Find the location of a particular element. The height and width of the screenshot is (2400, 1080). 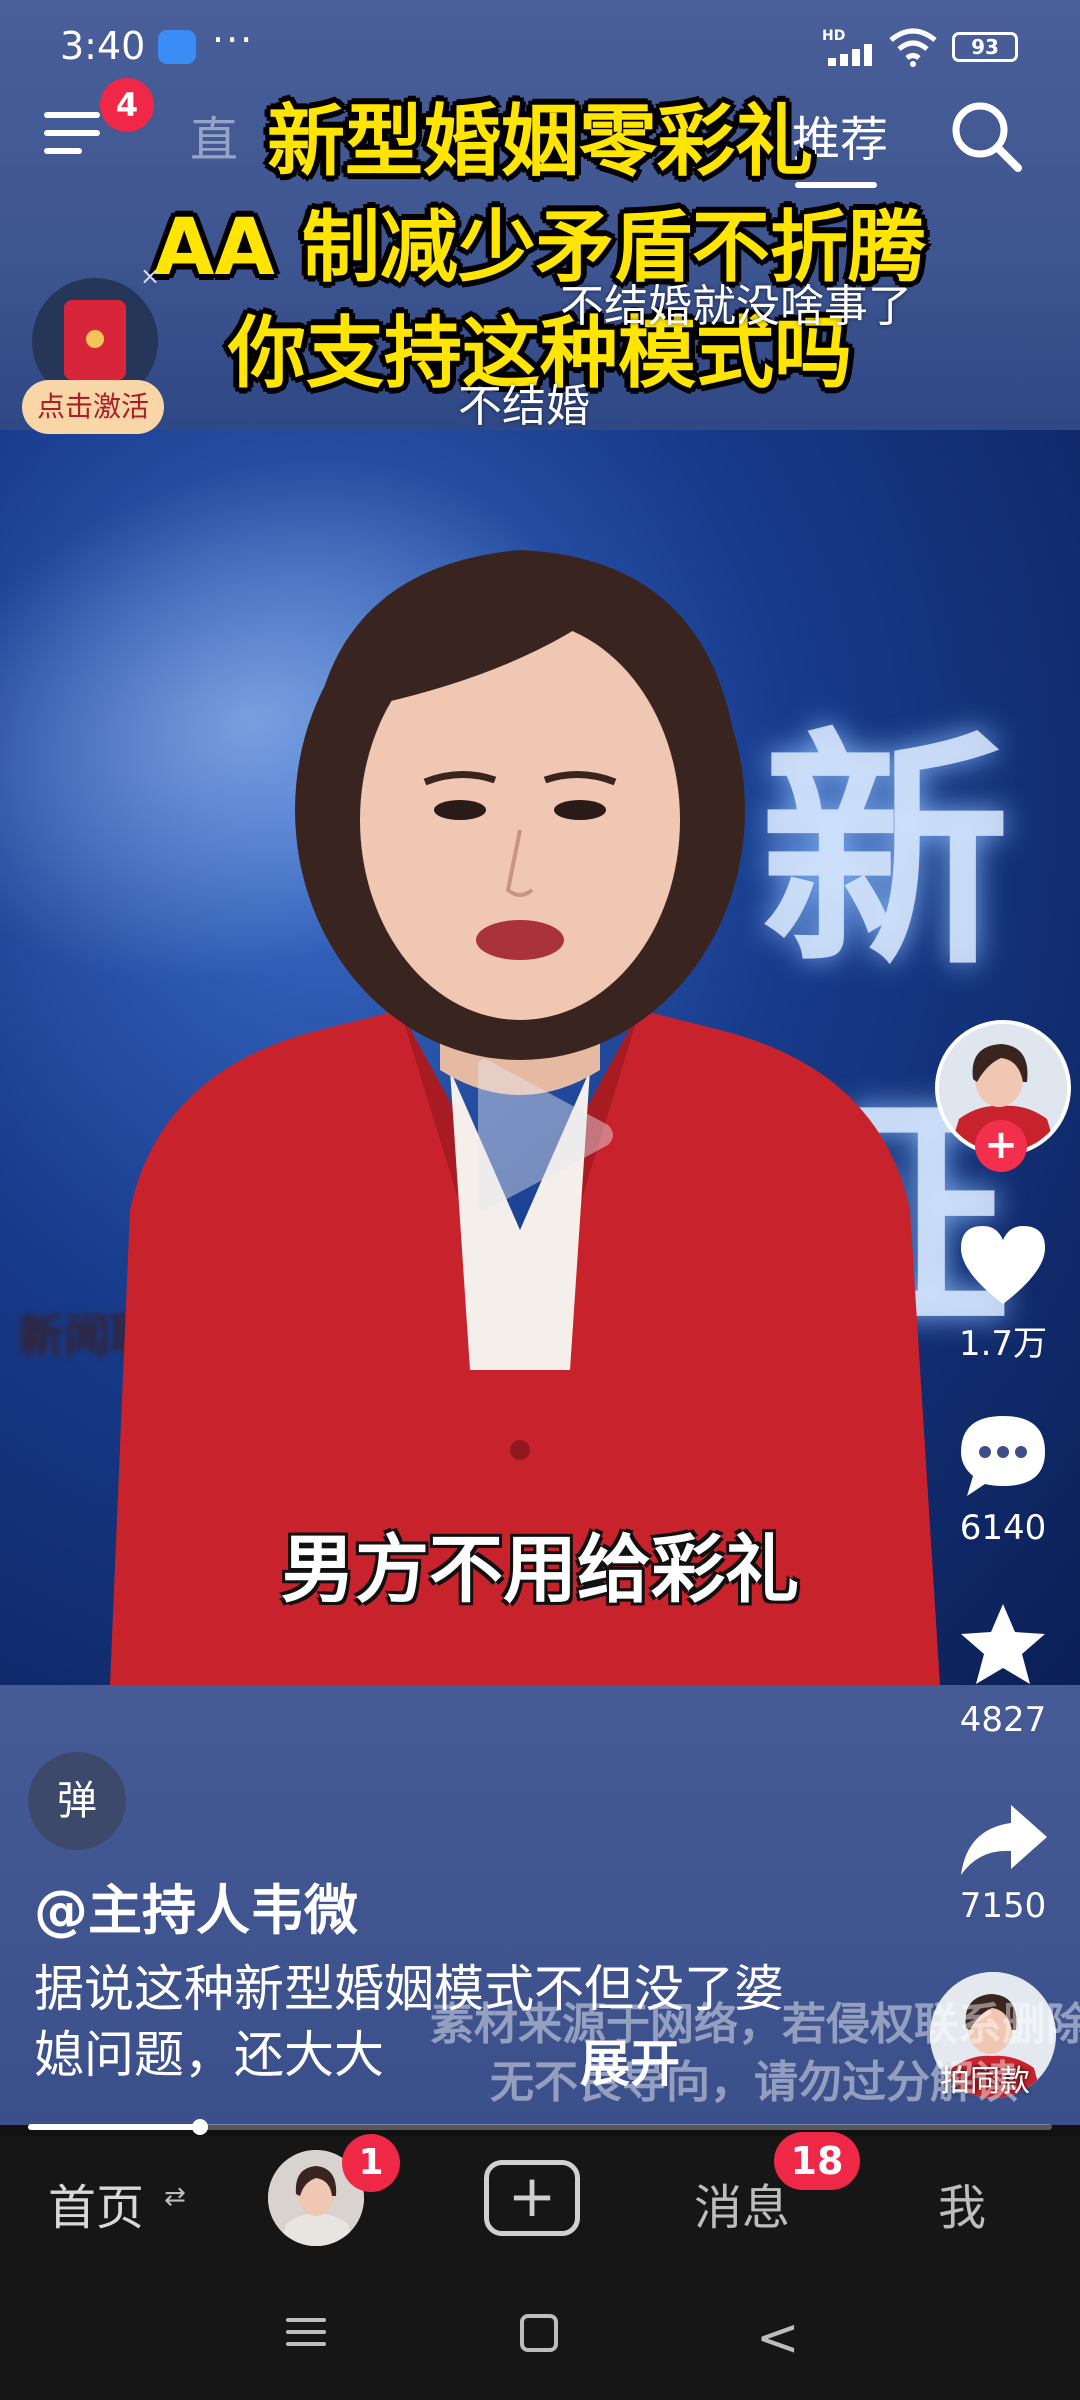

hd-indicator: HD is located at coordinates (834, 36).